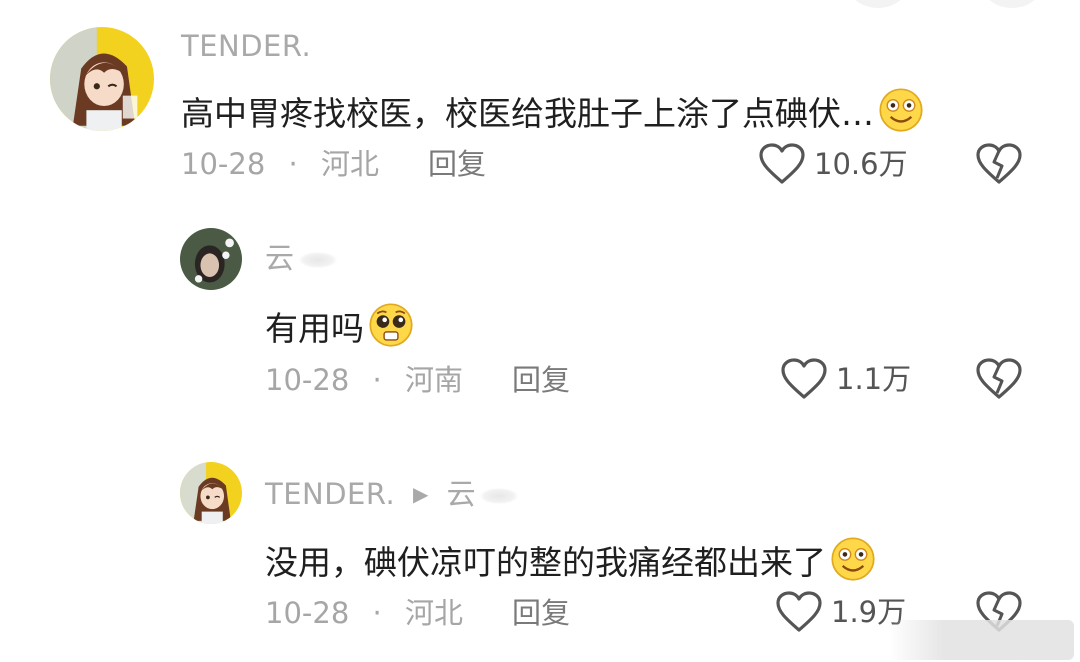  Describe the element at coordinates (545, 562) in the screenshot. I see `comment-text: 没用，碘伏凉叮的整的我痛经都出来了` at that location.